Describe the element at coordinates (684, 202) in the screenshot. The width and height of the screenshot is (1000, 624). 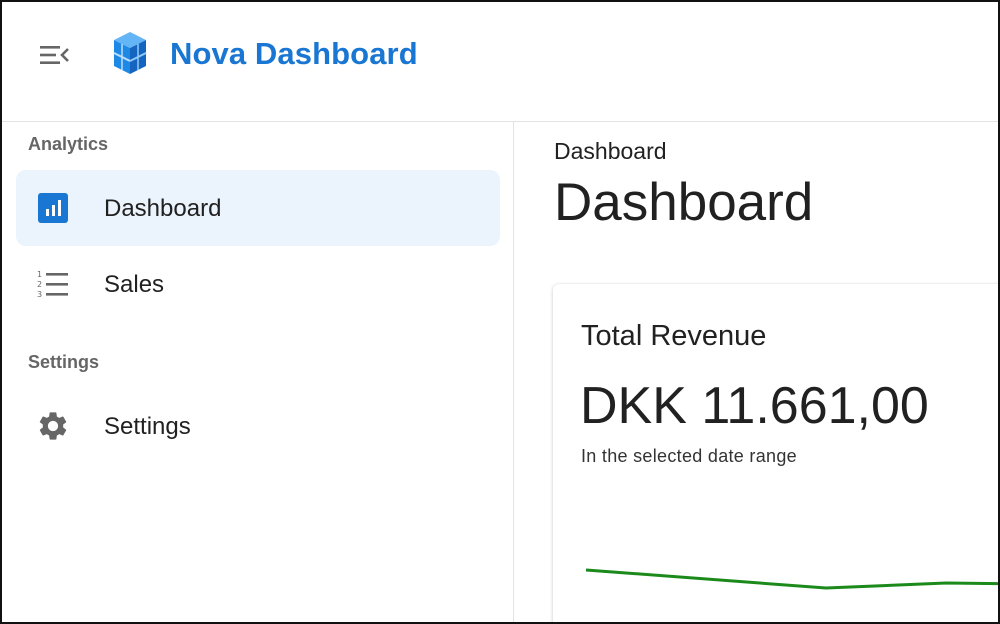
I see `page-title: Dashboard` at that location.